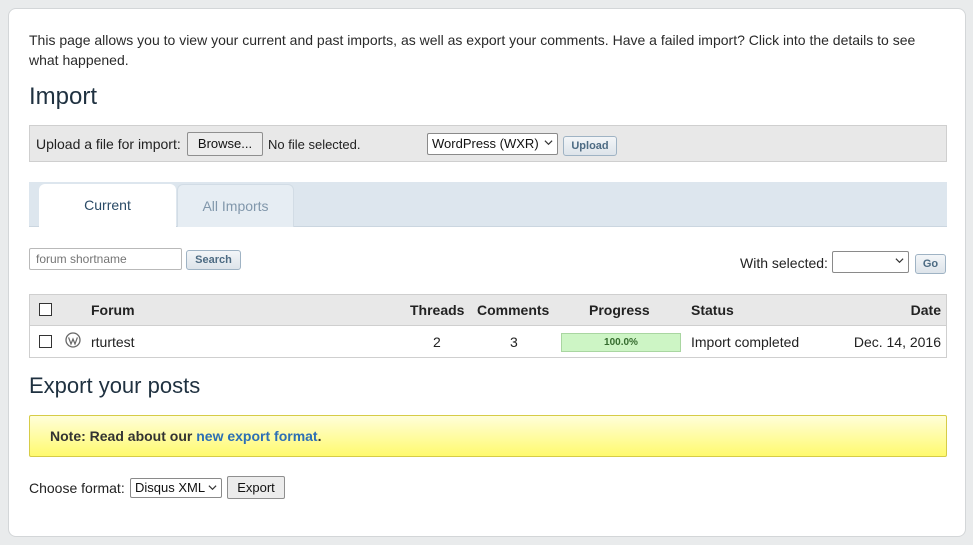  I want to click on note-prefix: Note: Read about our, so click(123, 436).